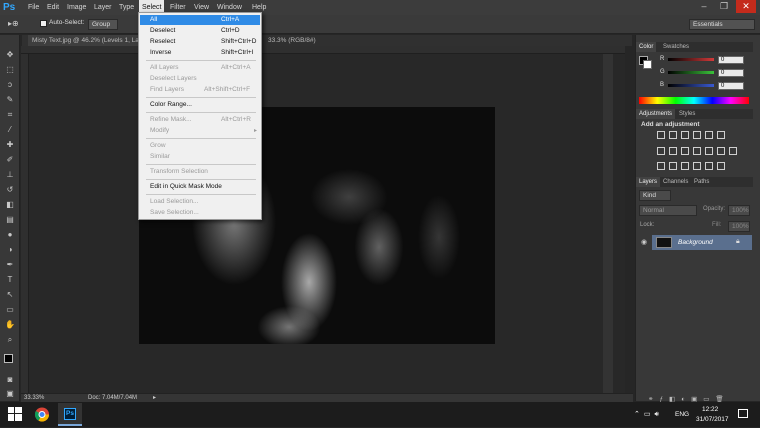 The height and width of the screenshot is (428, 760). Describe the element at coordinates (292, 40) in the screenshot. I see `document-tab-suffix: 33.3% (RGB/8#)` at that location.